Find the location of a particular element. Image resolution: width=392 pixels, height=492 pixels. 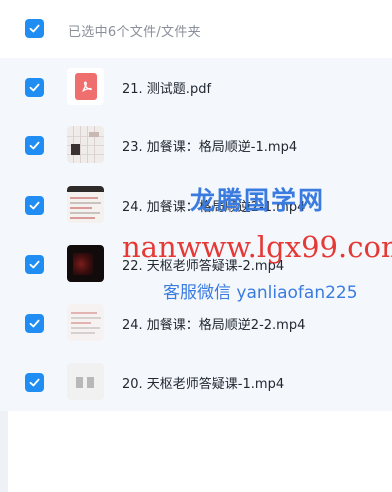

file-name: 24. 加餐课：格局顺逆2-2.mp4 is located at coordinates (214, 325).